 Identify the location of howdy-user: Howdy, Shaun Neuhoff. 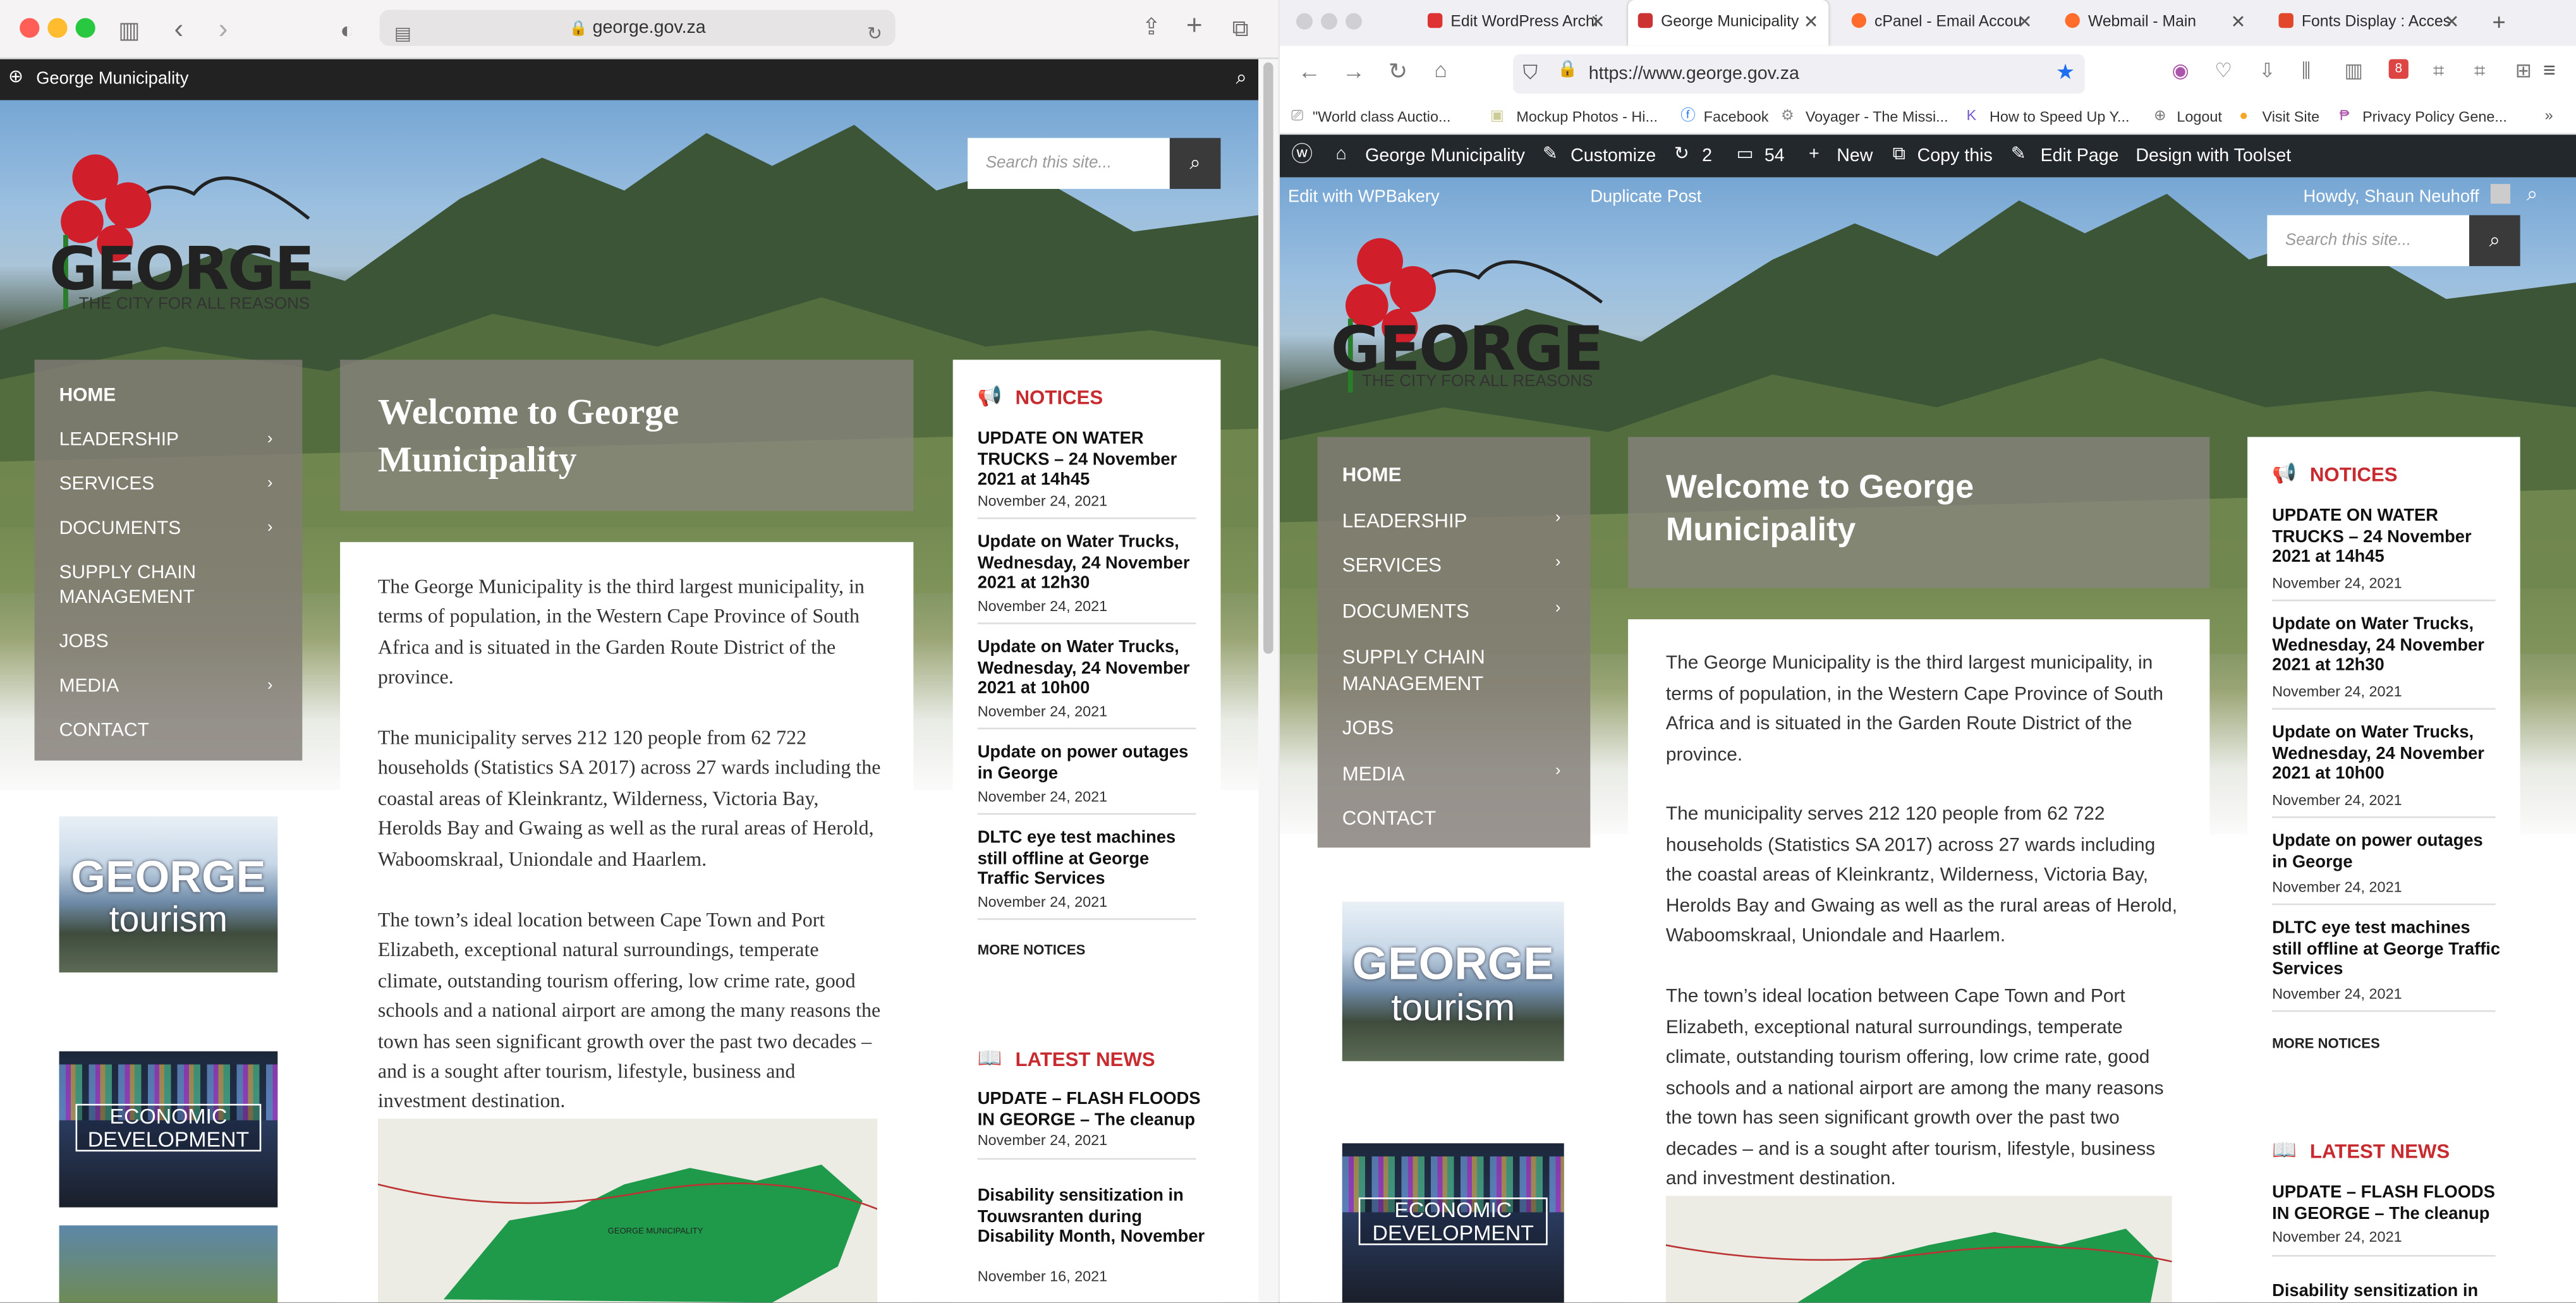
(2391, 197).